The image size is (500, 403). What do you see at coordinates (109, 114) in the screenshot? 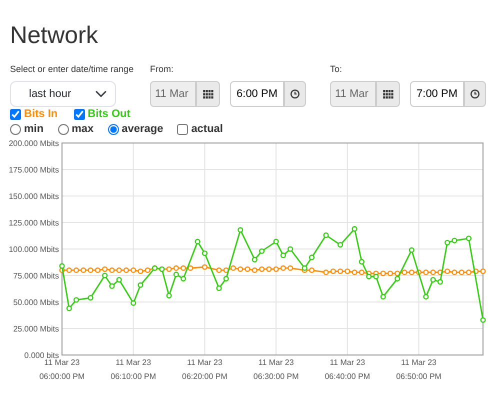
I see `series-label: Bits Out` at bounding box center [109, 114].